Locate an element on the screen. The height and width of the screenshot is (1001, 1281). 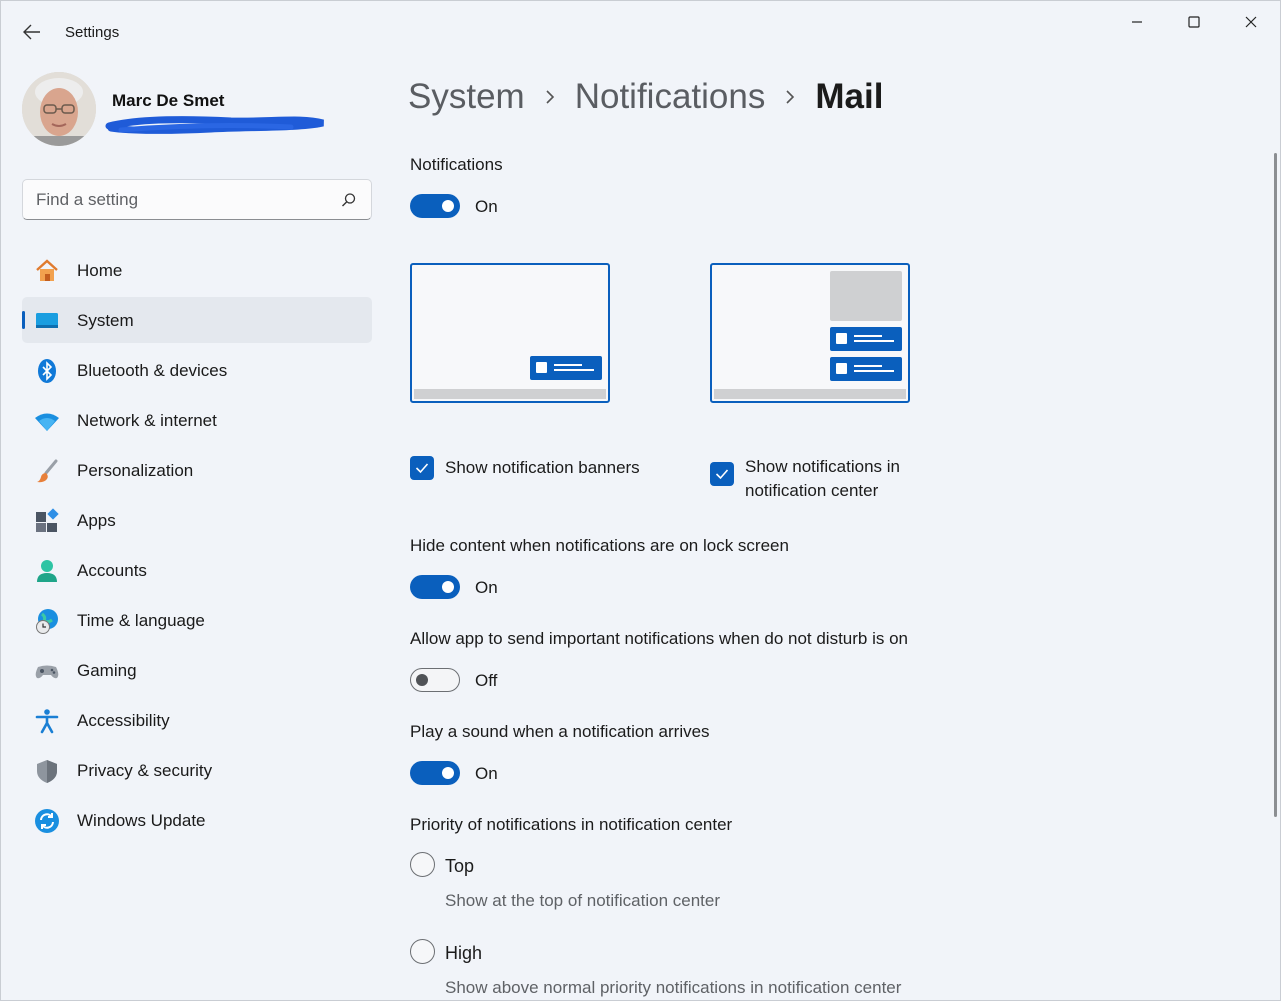
update-icon is located at coordinates (47, 821).